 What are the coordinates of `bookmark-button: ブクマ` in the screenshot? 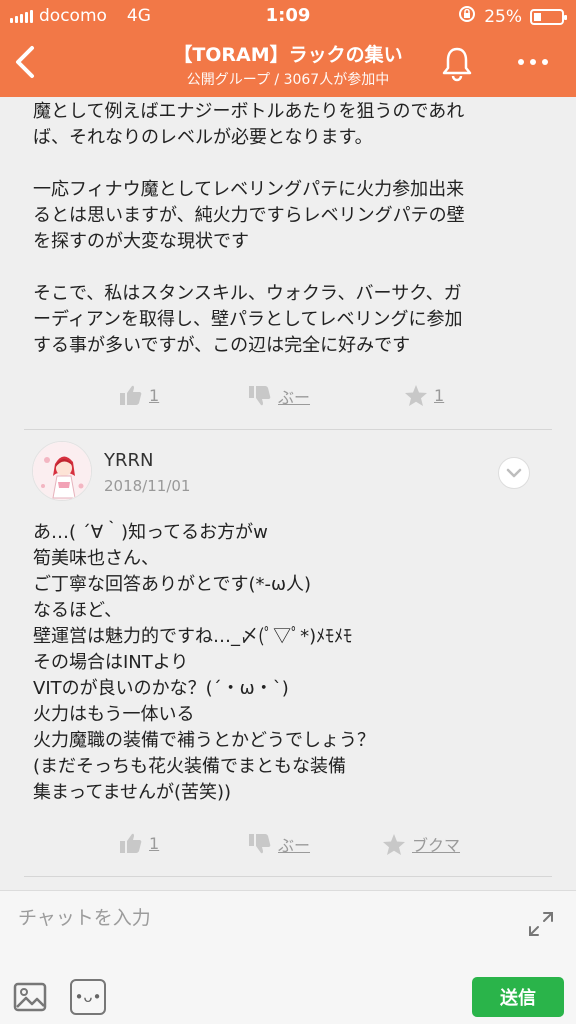 It's located at (421, 844).